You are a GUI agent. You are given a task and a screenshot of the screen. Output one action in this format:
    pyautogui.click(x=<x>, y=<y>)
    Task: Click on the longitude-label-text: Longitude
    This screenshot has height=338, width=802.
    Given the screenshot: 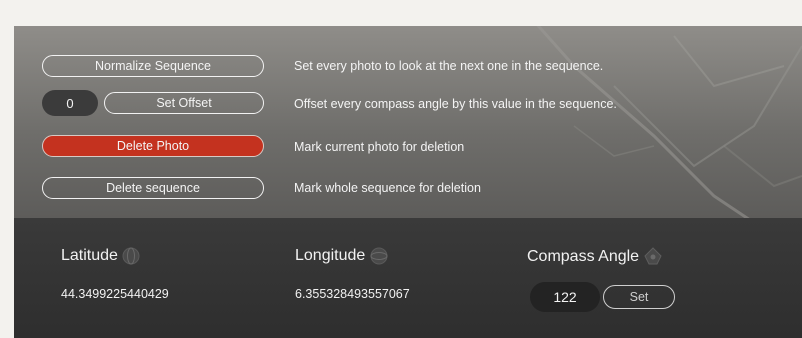 What is the action you would take?
    pyautogui.click(x=330, y=255)
    